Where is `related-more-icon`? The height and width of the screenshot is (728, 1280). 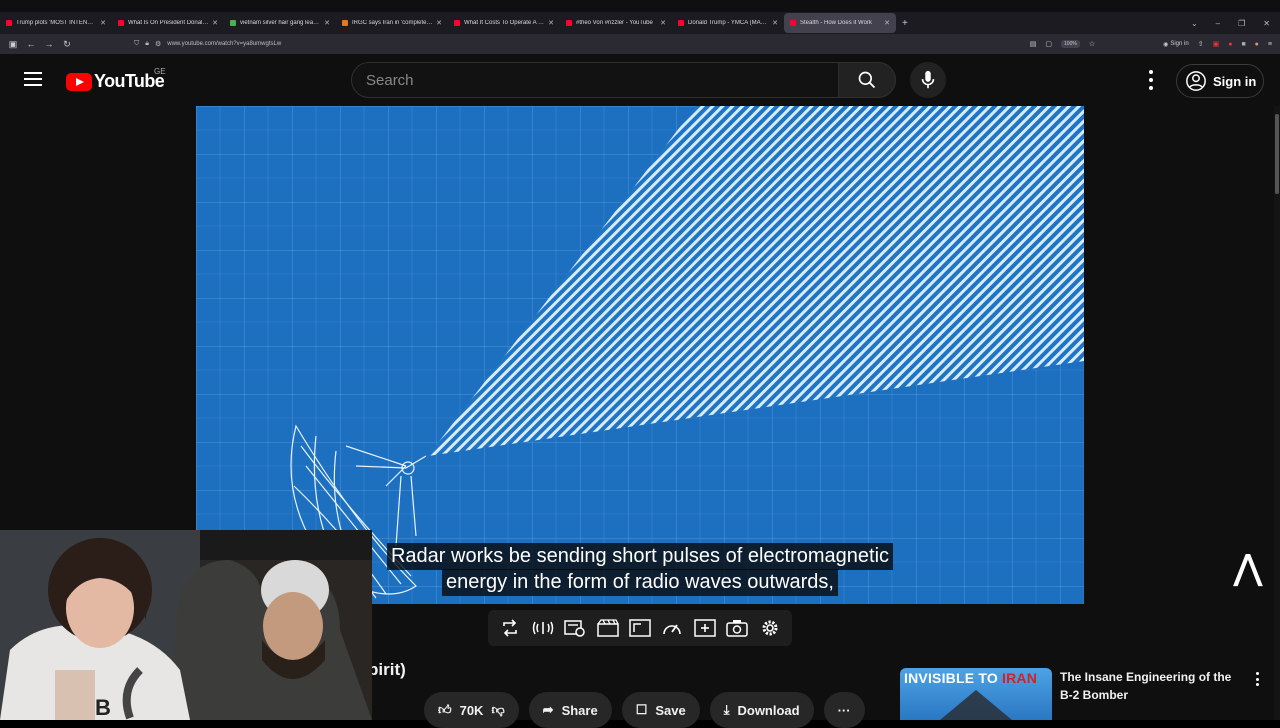
related-more-icon is located at coordinates (1258, 679).